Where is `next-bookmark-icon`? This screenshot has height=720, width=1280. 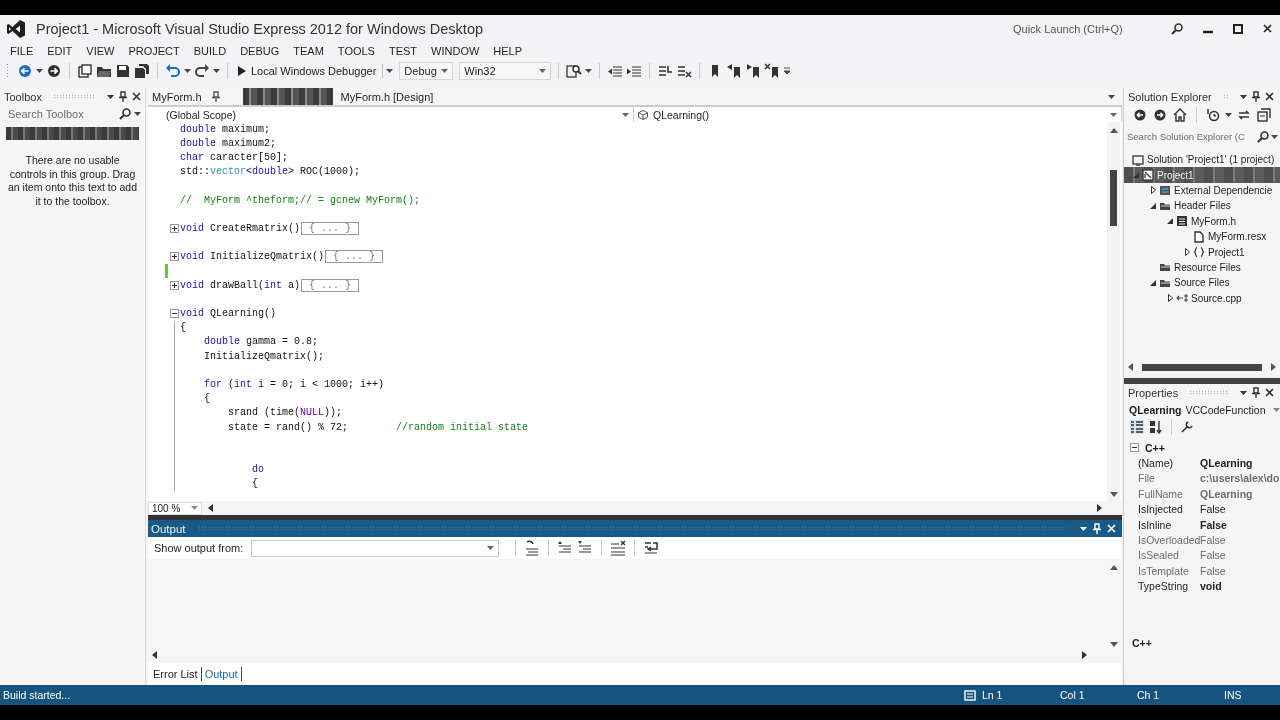
next-bookmark-icon is located at coordinates (753, 70).